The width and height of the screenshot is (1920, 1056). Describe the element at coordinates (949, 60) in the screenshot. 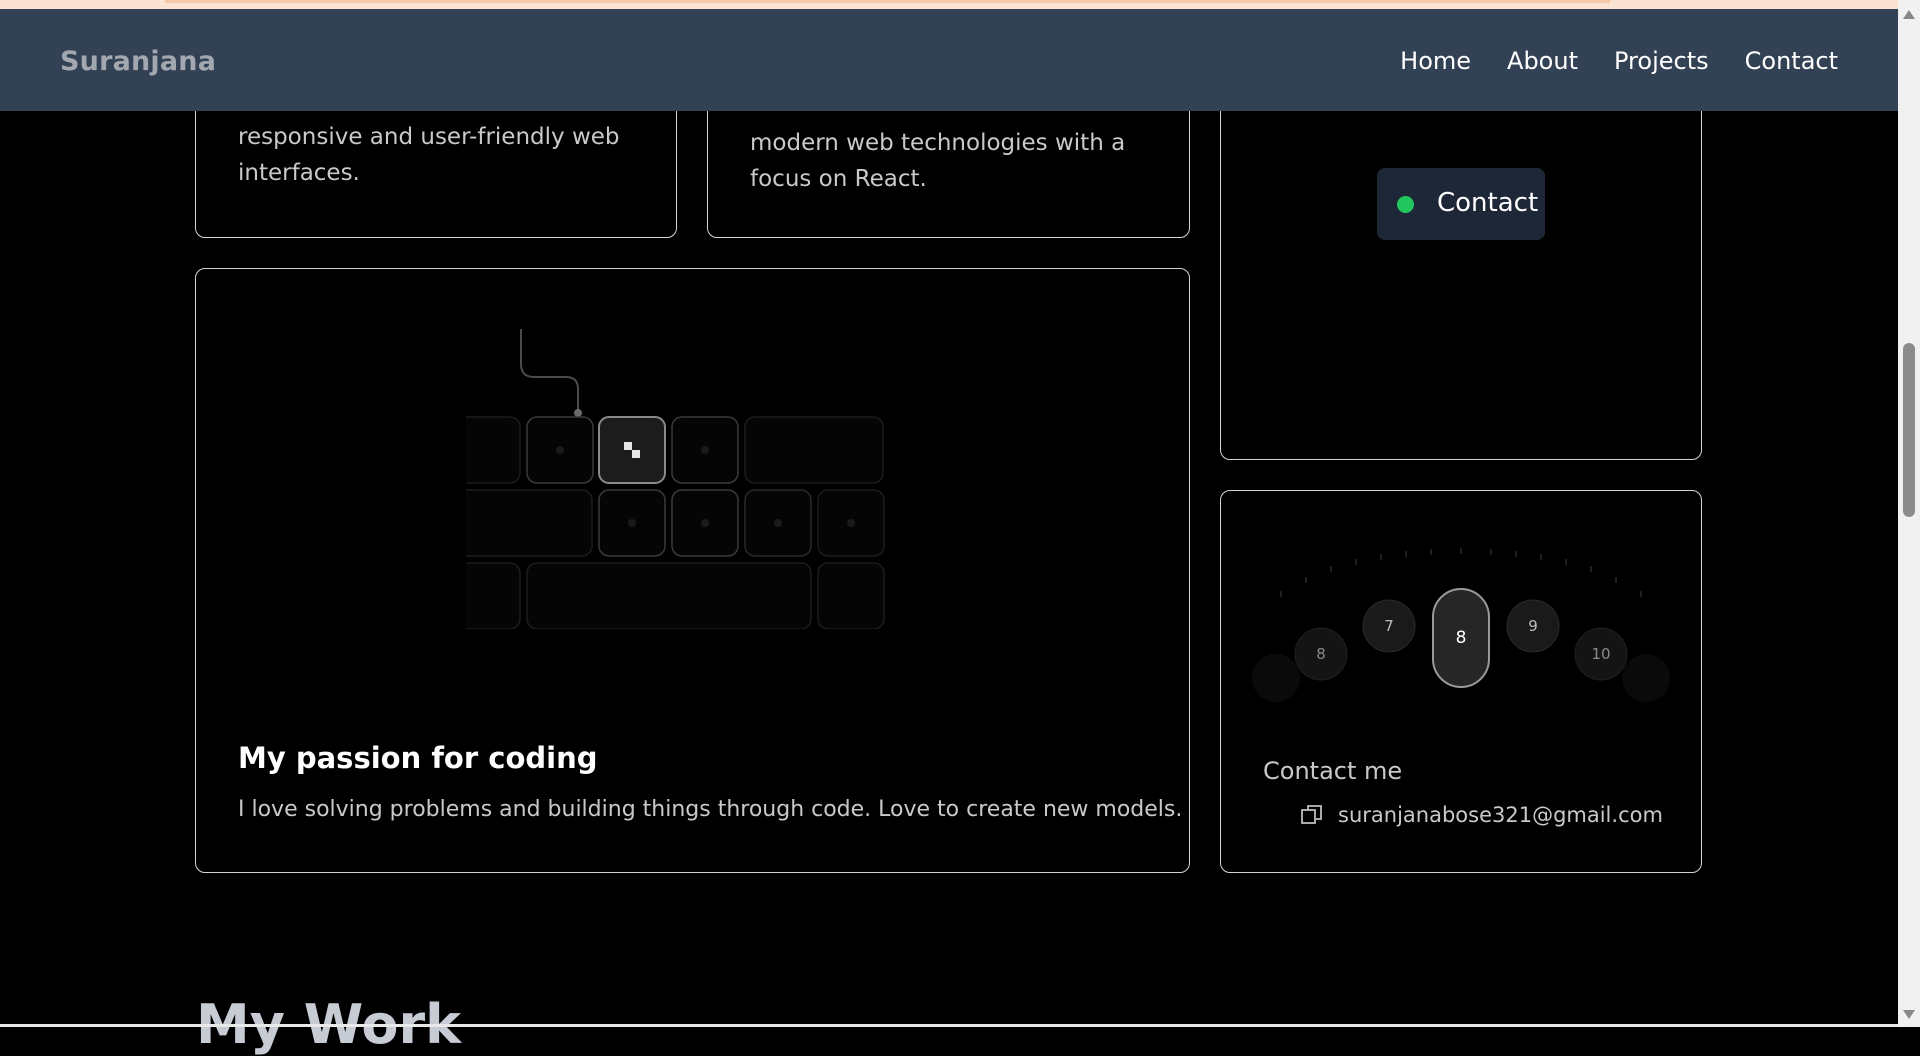

I see `navbar: Suranjana Home About Projects Contact` at that location.